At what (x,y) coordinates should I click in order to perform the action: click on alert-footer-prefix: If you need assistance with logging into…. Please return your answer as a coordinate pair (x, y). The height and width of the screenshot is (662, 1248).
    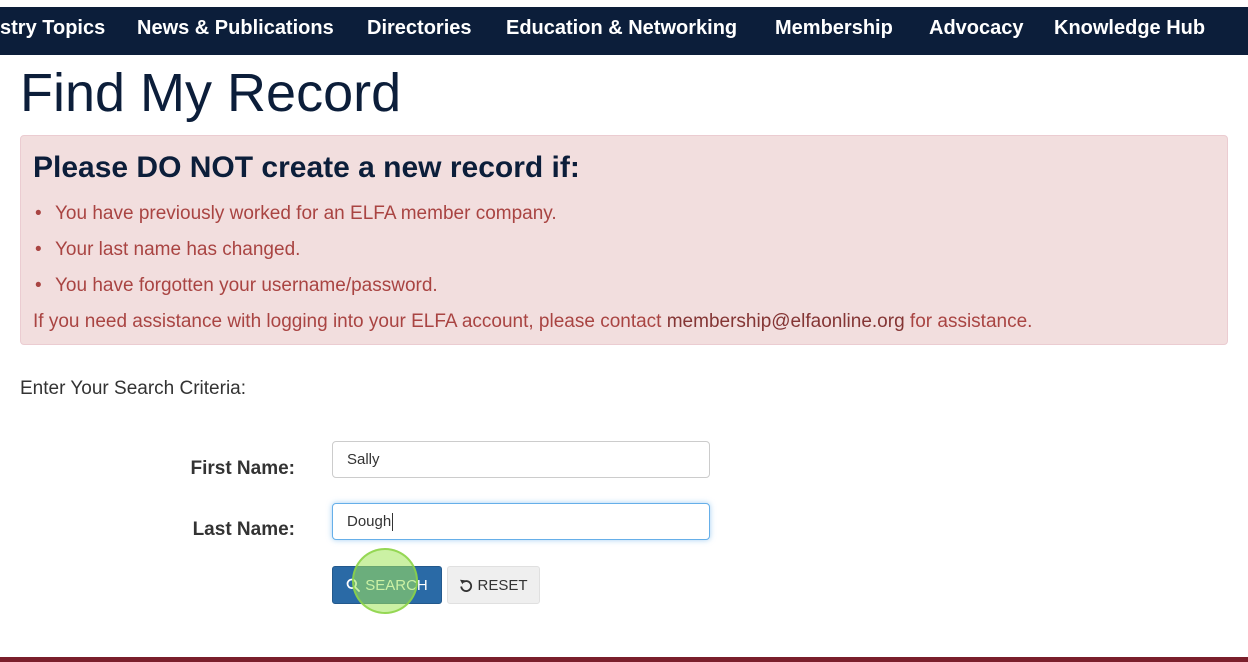
    Looking at the image, I should click on (350, 321).